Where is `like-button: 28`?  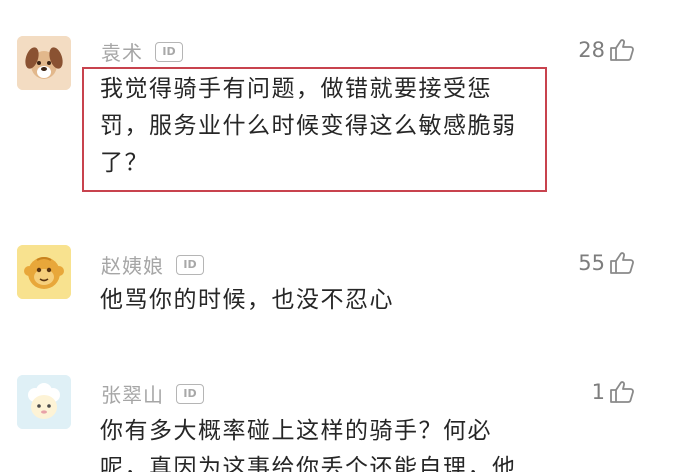
like-button: 28 is located at coordinates (606, 50).